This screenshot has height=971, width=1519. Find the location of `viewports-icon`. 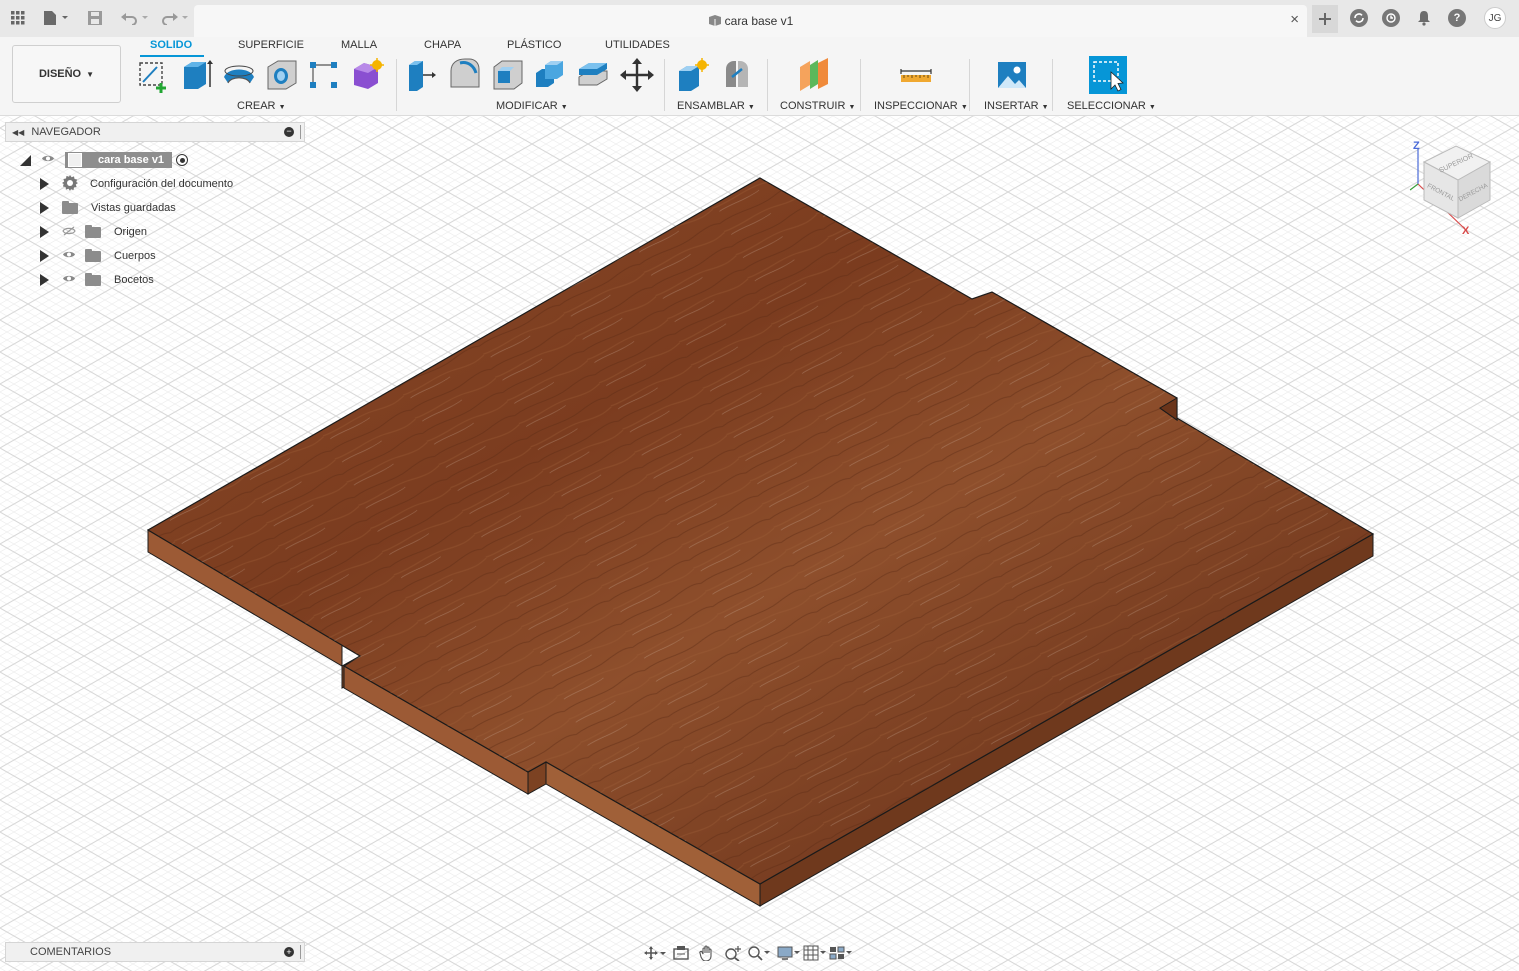

viewports-icon is located at coordinates (841, 953).